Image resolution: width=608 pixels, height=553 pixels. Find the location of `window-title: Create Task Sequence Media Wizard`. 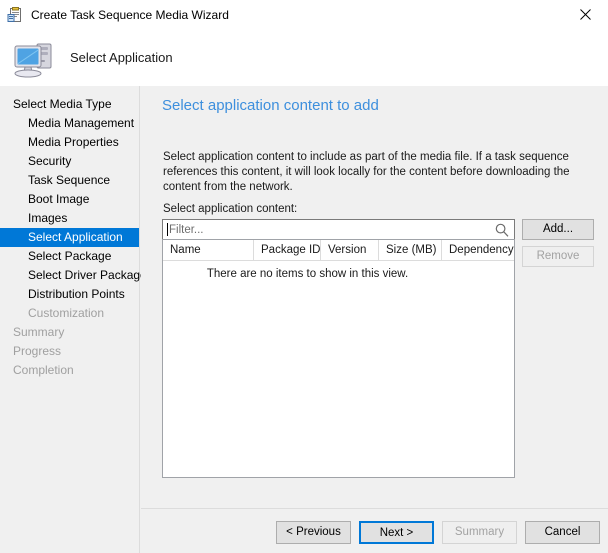

window-title: Create Task Sequence Media Wizard is located at coordinates (130, 14).